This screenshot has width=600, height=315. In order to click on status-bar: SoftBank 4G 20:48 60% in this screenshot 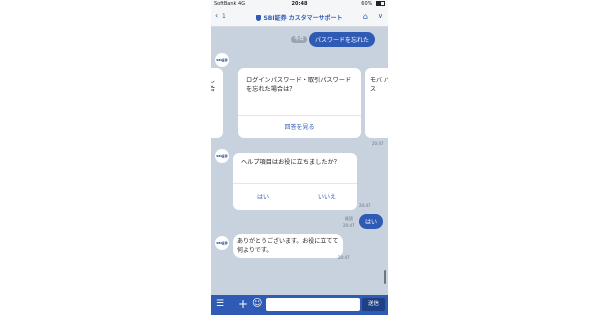, I will do `click(299, 4)`.